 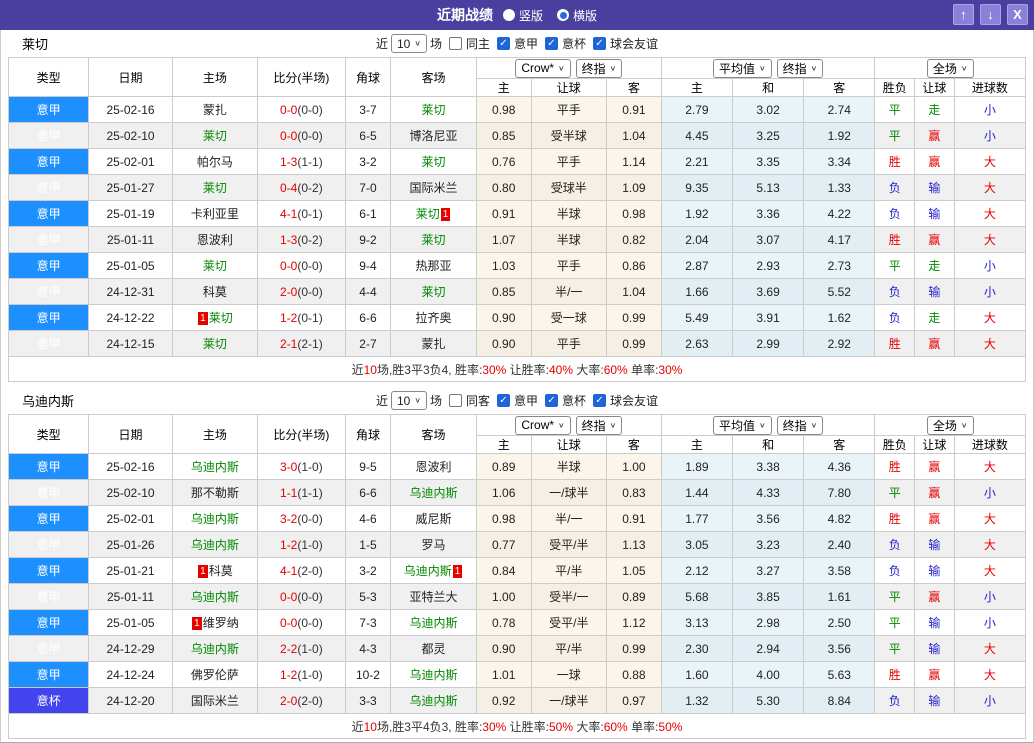 I want to click on avg-away: 2.73, so click(x=839, y=265).